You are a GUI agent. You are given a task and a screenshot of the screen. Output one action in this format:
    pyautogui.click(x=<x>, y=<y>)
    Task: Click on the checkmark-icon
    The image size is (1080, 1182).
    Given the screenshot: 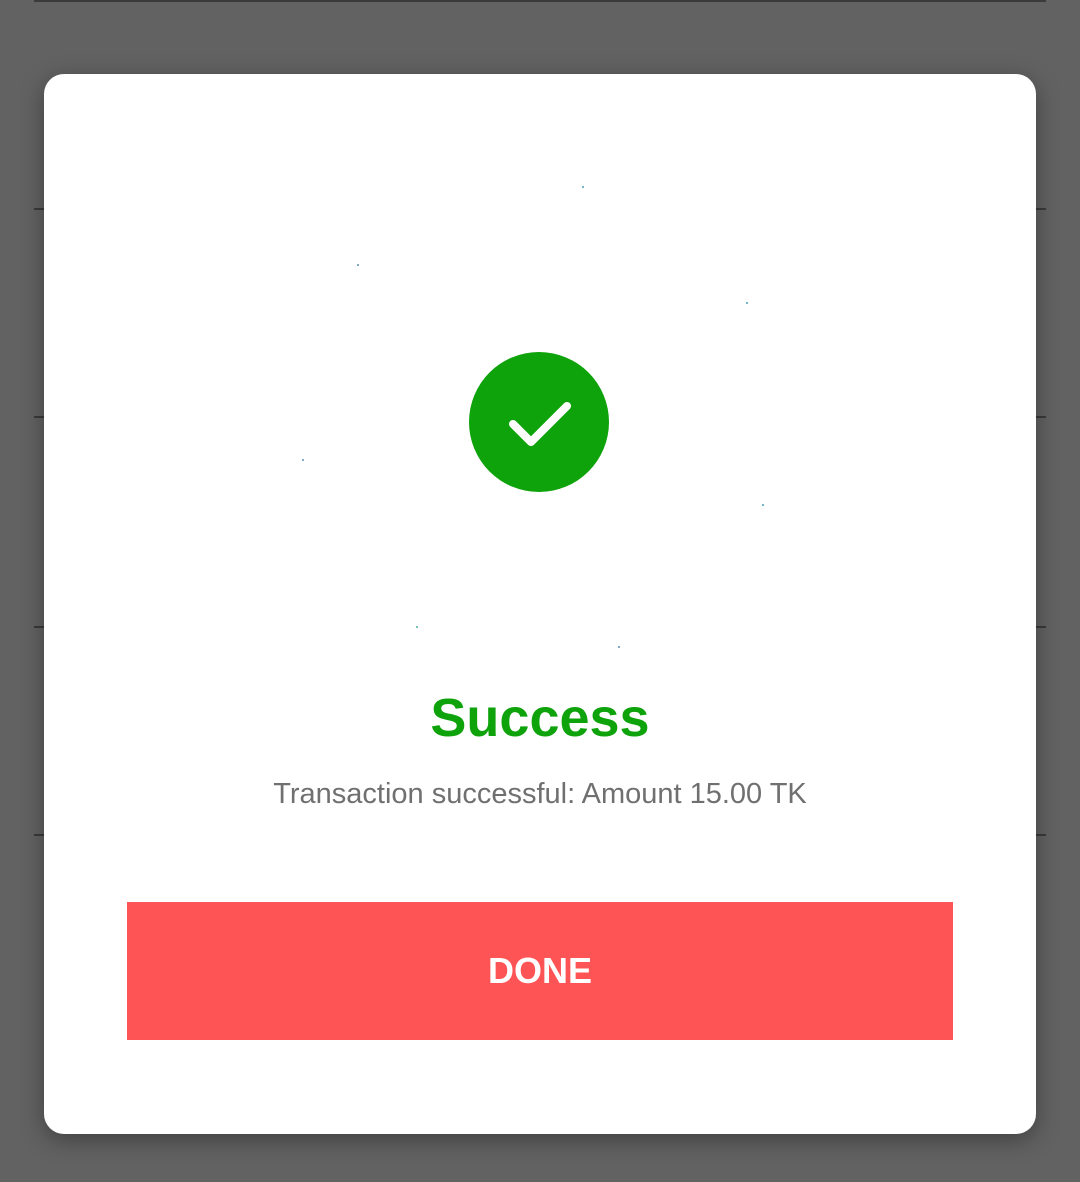 What is the action you would take?
    pyautogui.click(x=540, y=424)
    